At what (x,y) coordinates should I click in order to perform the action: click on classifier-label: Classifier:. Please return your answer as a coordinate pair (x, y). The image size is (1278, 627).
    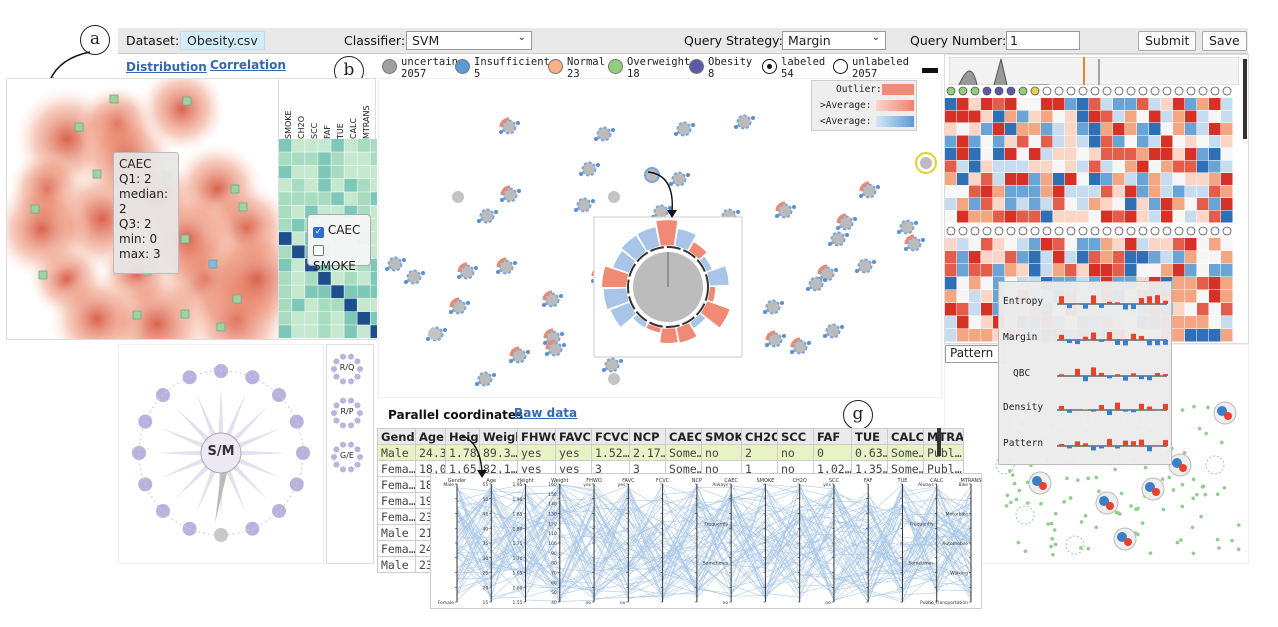
    Looking at the image, I should click on (375, 40).